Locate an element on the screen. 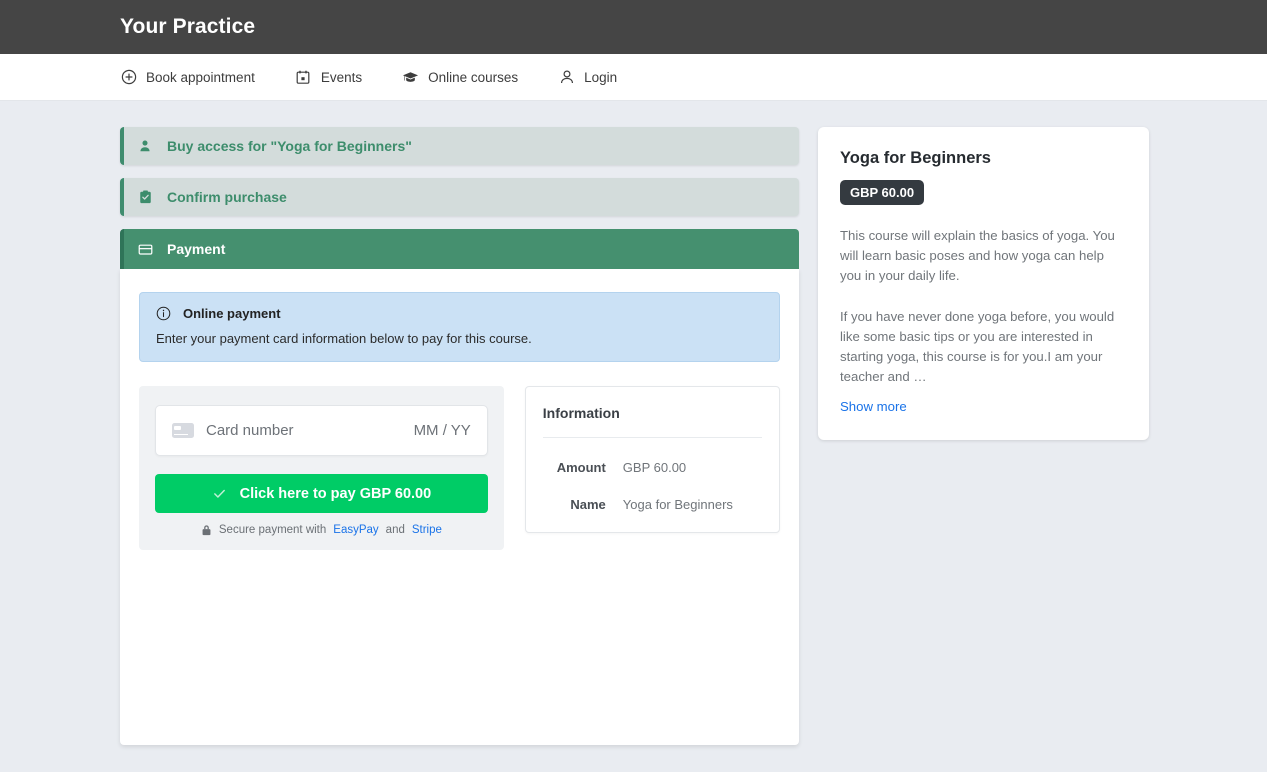 The width and height of the screenshot is (1267, 772). alert-title: Online payment is located at coordinates (232, 313).